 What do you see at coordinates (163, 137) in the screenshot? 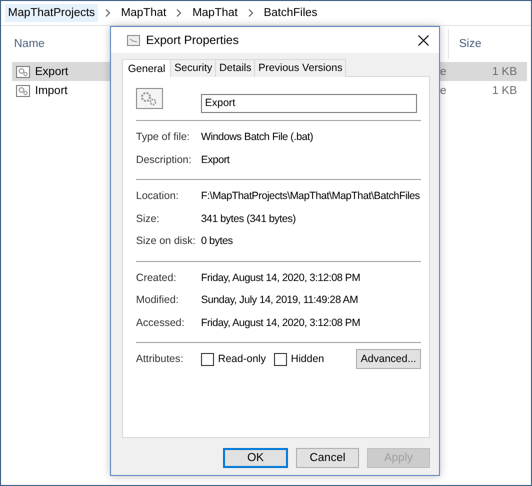
I see `property-label: Type of file:` at bounding box center [163, 137].